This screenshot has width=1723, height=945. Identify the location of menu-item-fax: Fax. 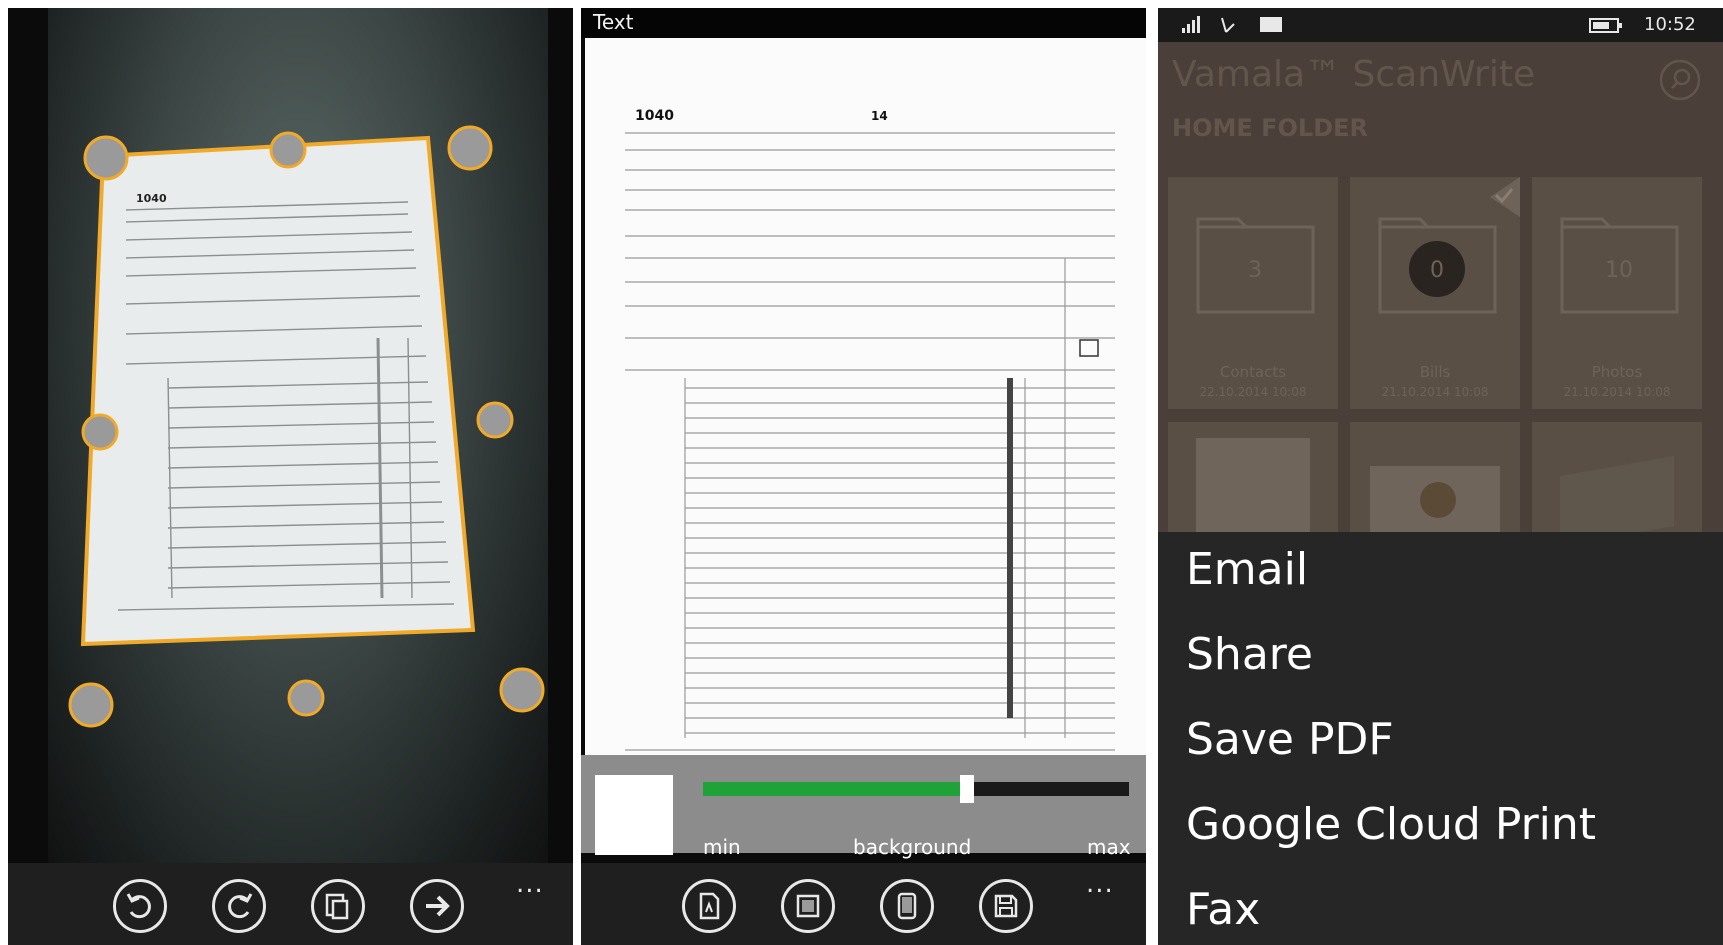
(1223, 909).